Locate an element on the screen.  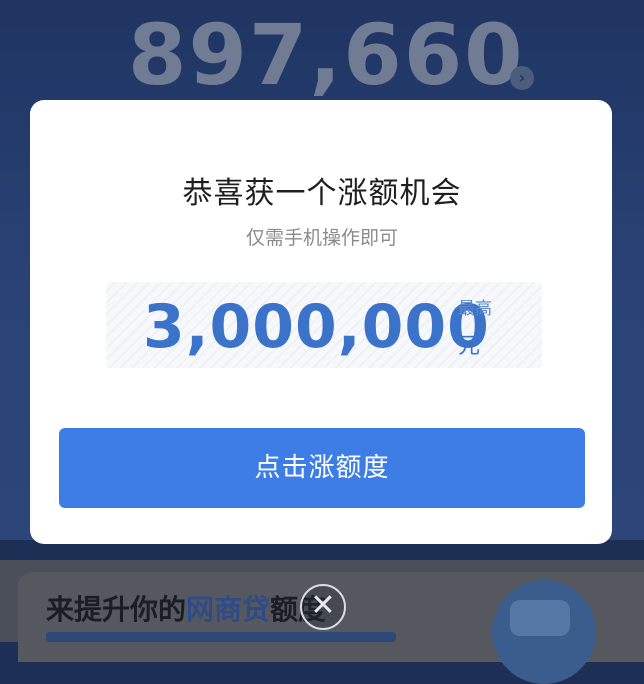
close-icon: ✕ is located at coordinates (323, 607).